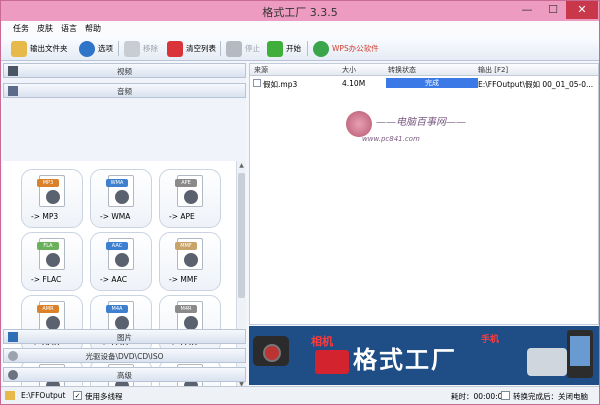 Image resolution: width=600 pixels, height=405 pixels. I want to click on clear-list-button: 清空列表, so click(191, 48).